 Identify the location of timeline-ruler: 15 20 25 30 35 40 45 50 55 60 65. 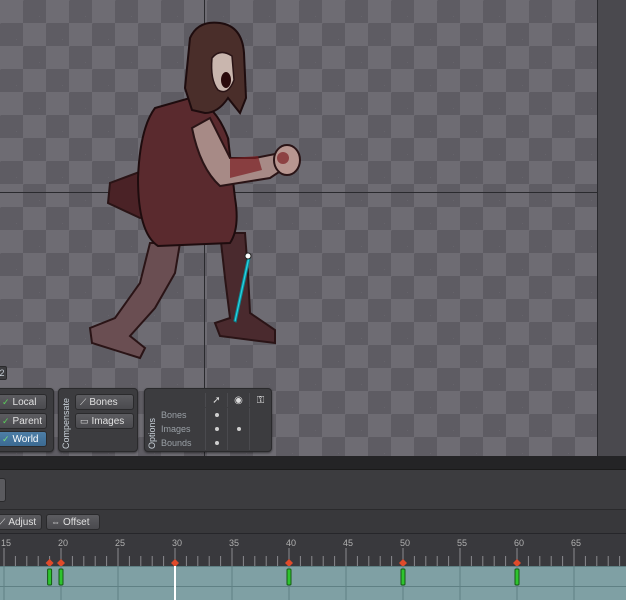
(313, 550).